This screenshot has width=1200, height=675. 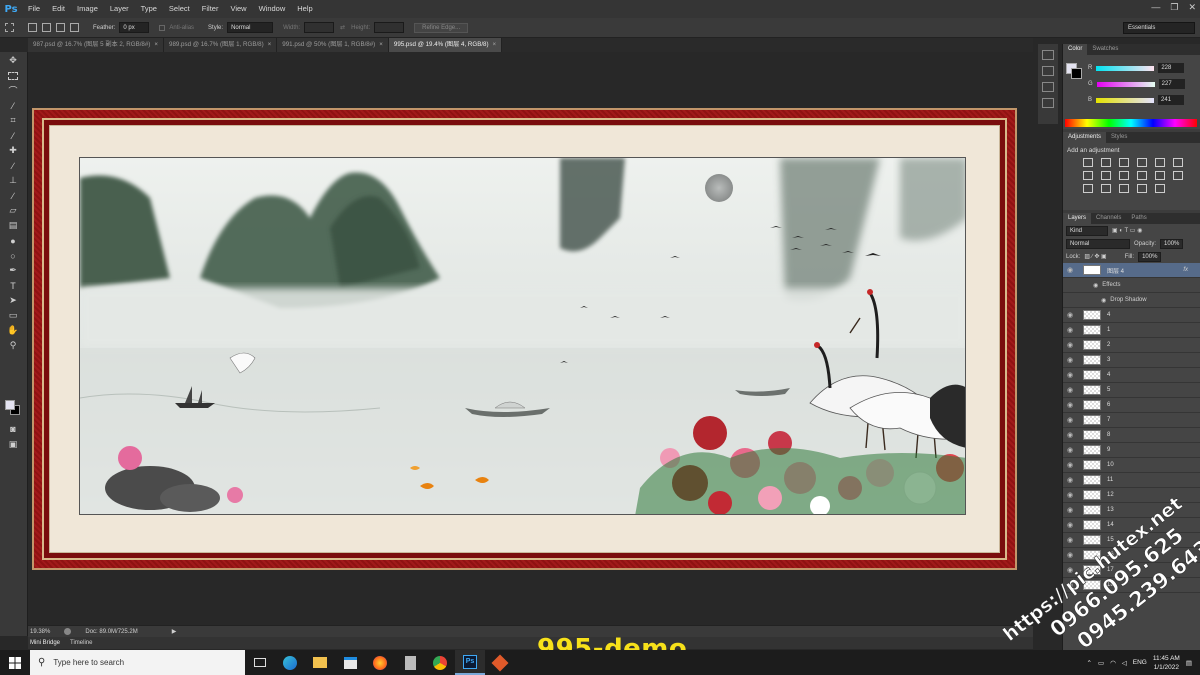 I want to click on lasso-tool-icon: ⌒, so click(x=13, y=90).